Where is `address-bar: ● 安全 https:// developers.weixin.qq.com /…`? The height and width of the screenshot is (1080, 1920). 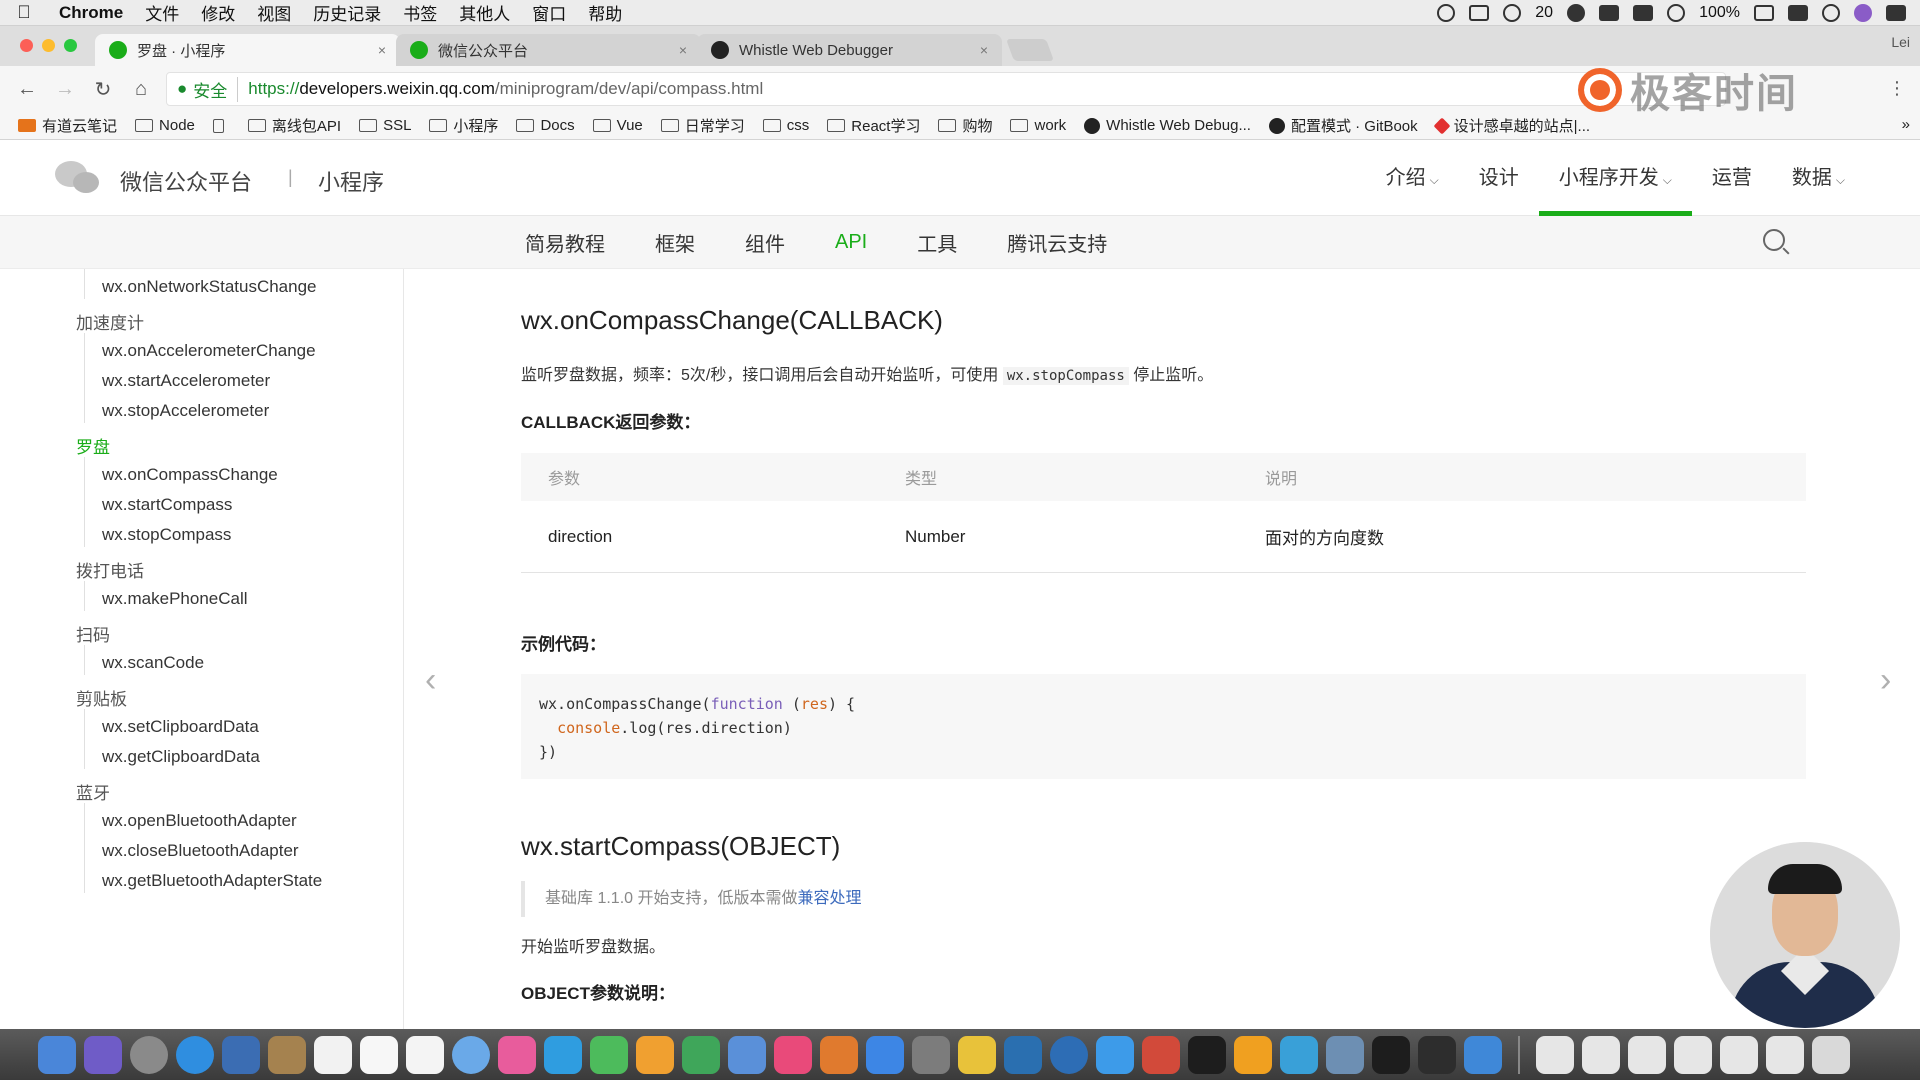 address-bar: ● 安全 https:// developers.weixin.qq.com /… is located at coordinates (946, 89).